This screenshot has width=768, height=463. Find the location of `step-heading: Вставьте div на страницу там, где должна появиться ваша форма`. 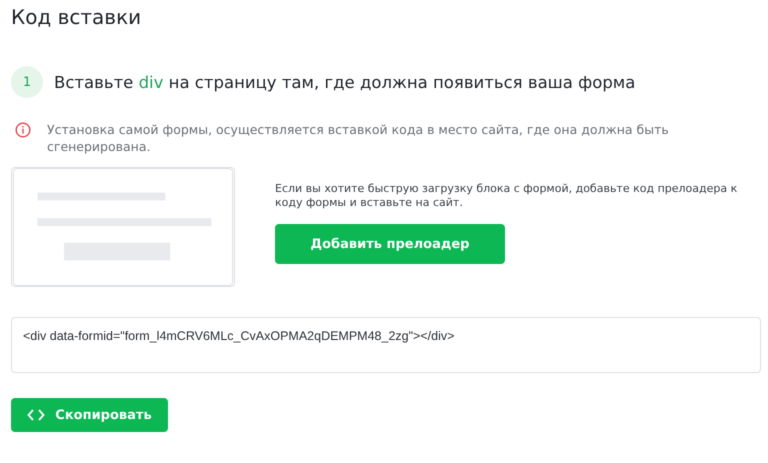

step-heading: Вставьте div на страницу там, где должна появиться ваша форма is located at coordinates (345, 82).